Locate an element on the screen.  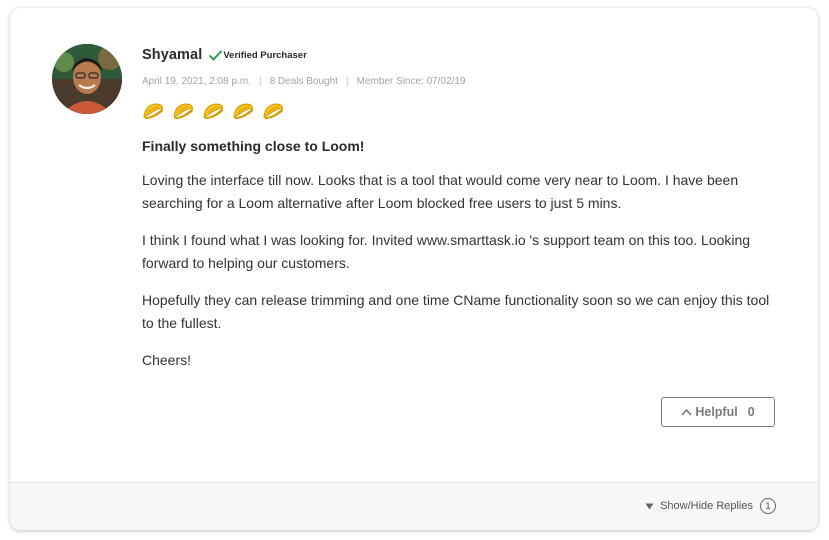
helpful-label: Helpful is located at coordinates (716, 412).